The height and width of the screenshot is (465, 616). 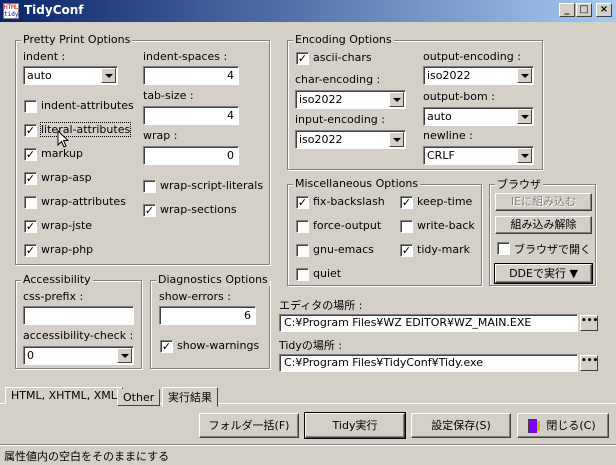 What do you see at coordinates (11, 7) in the screenshot?
I see `app-icon-text-top: HTML` at bounding box center [11, 7].